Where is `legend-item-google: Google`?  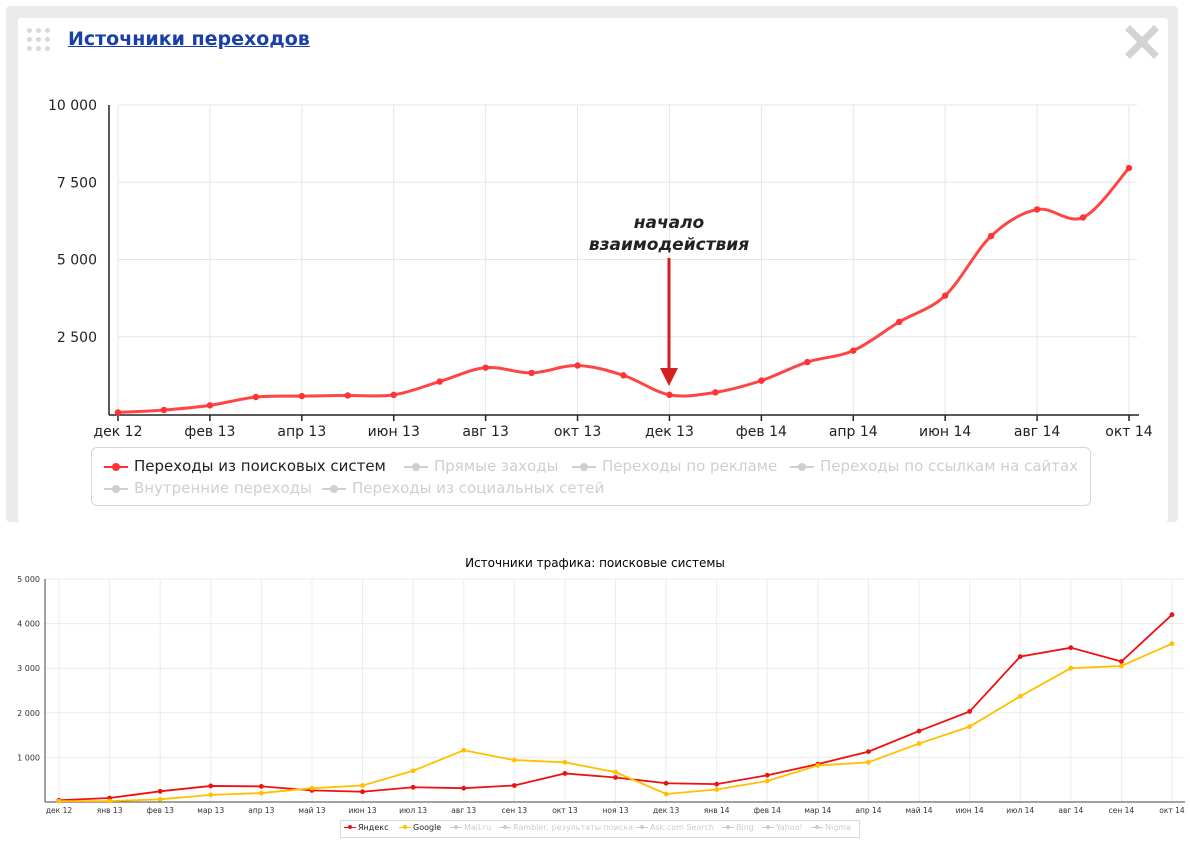
legend-item-google: Google is located at coordinates (420, 827).